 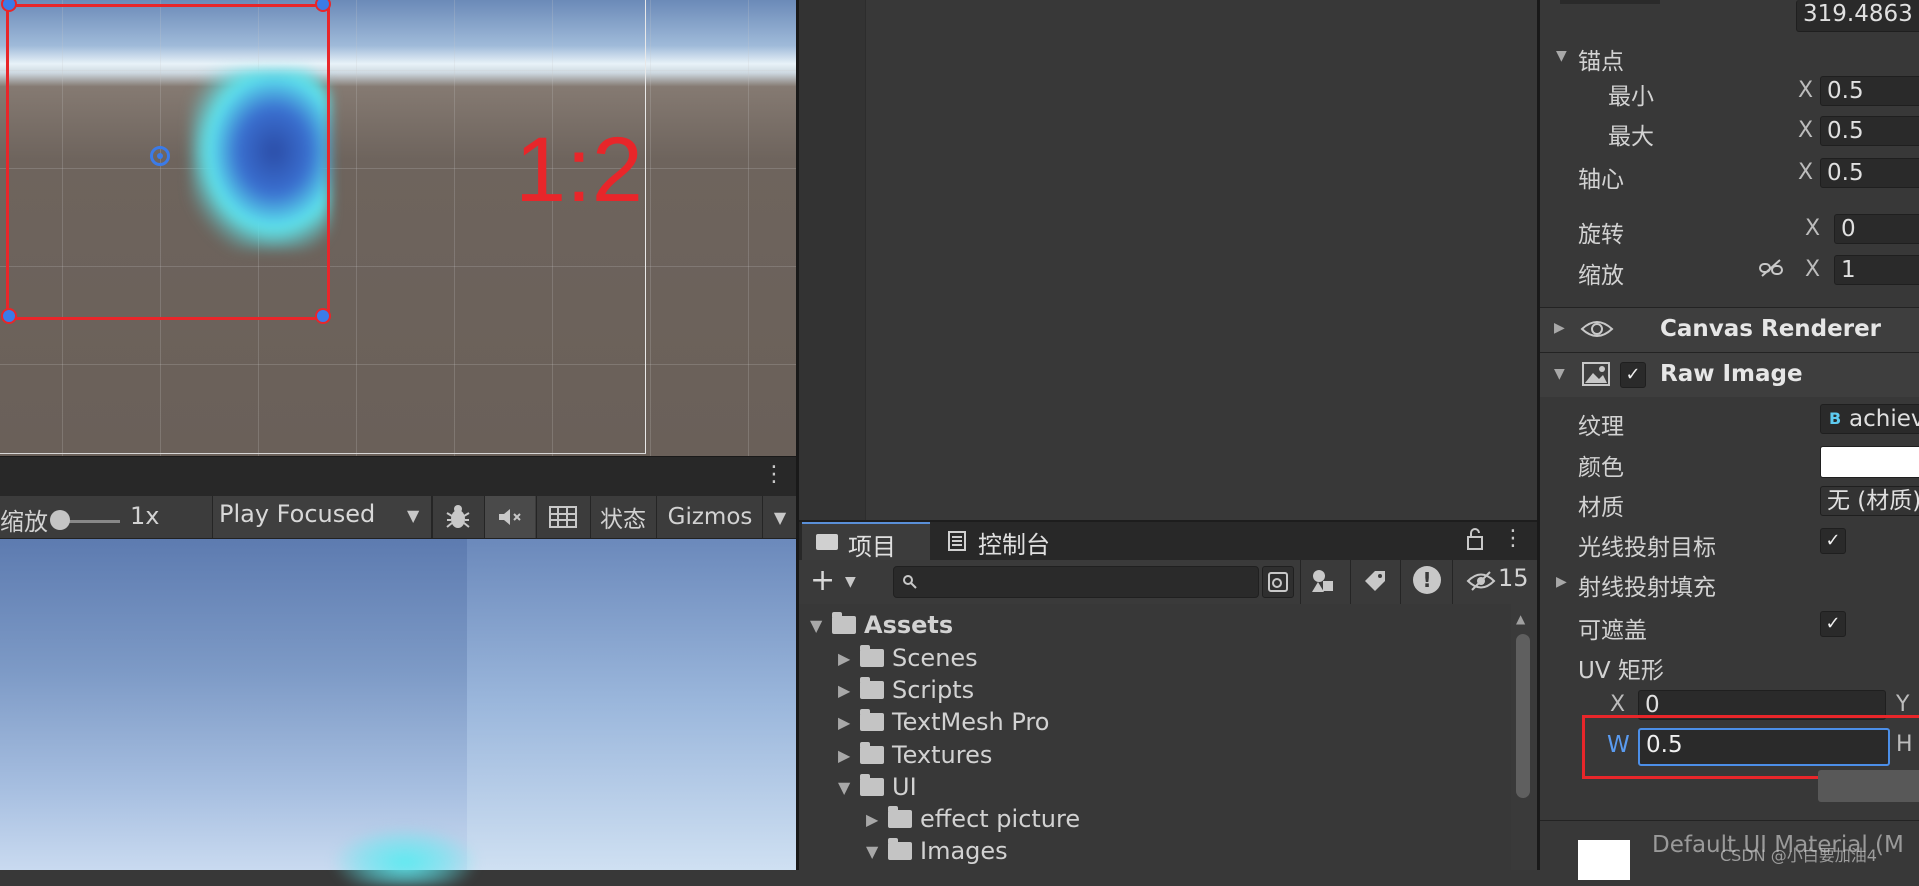 I want to click on debug-button, so click(x=457, y=517).